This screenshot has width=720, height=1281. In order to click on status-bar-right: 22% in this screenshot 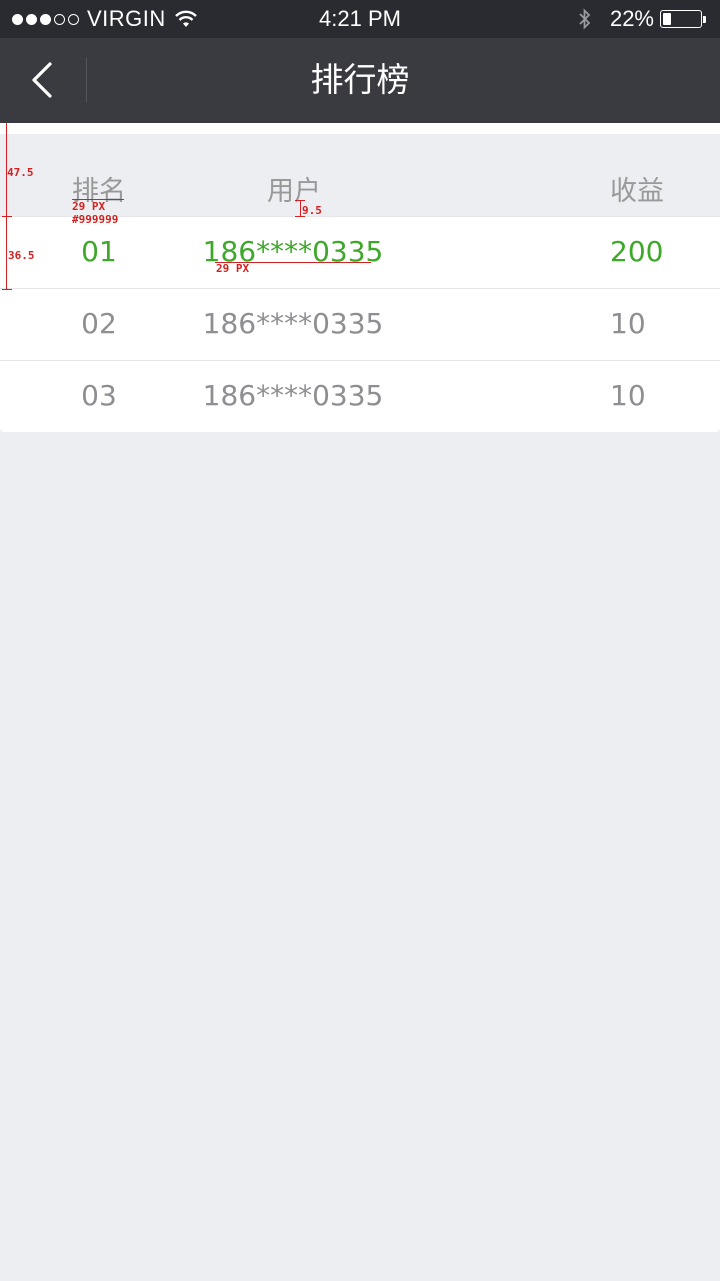, I will do `click(642, 19)`.